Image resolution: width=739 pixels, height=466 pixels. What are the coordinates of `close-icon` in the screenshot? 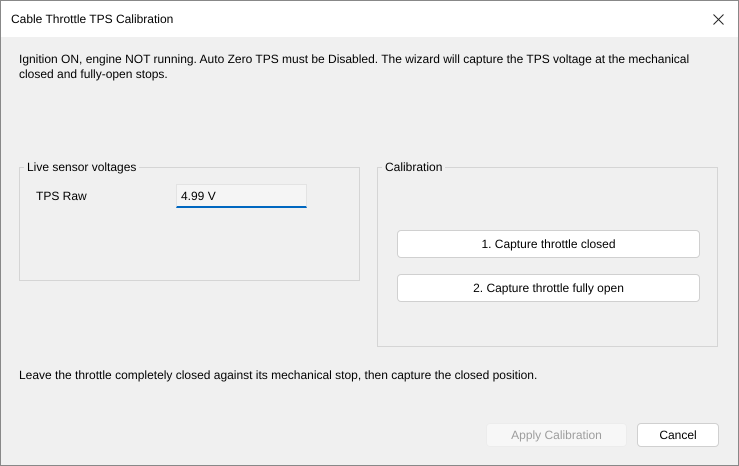 It's located at (718, 19).